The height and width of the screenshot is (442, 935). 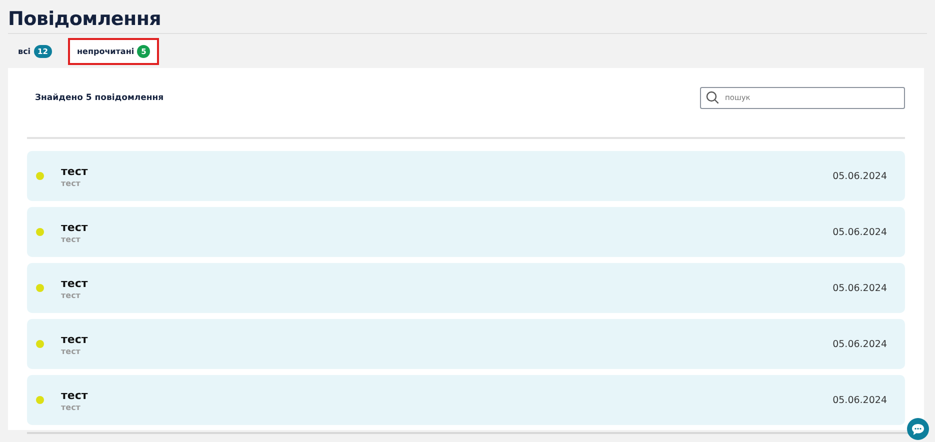 I want to click on chat-button, so click(x=918, y=429).